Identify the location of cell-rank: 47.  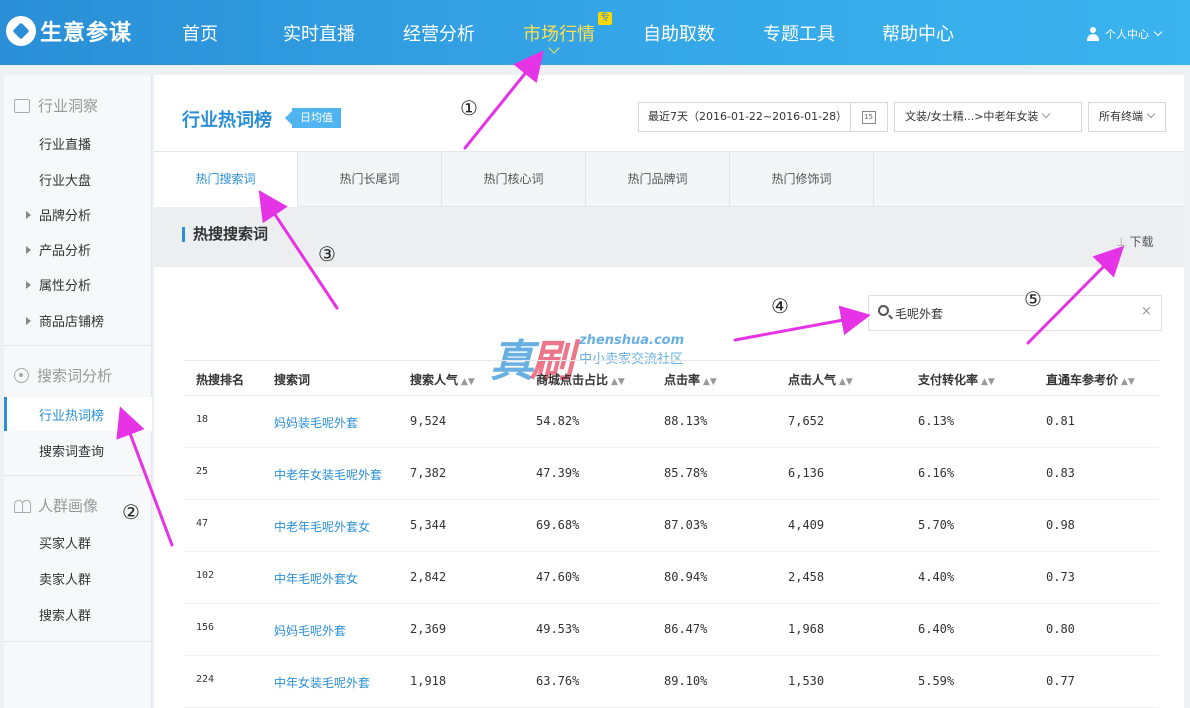
(202, 523).